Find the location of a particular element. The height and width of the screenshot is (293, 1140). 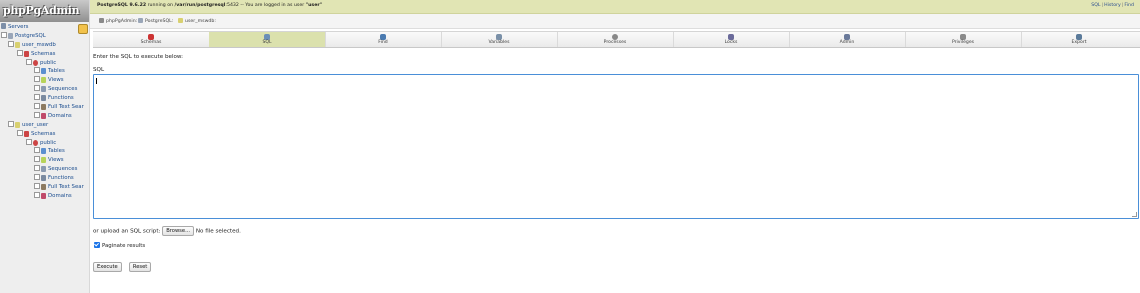

server-product: PostgreSQL 9.6.22 is located at coordinates (122, 5).